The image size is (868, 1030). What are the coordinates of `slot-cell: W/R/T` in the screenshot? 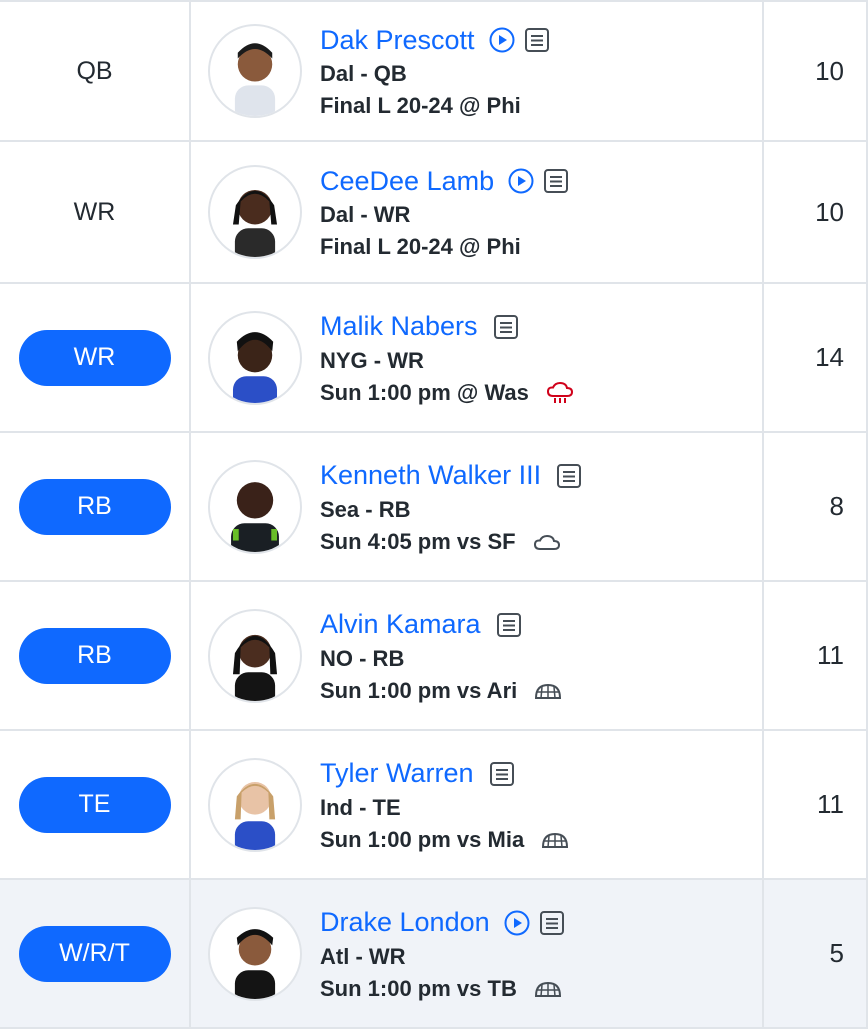 It's located at (95, 953).